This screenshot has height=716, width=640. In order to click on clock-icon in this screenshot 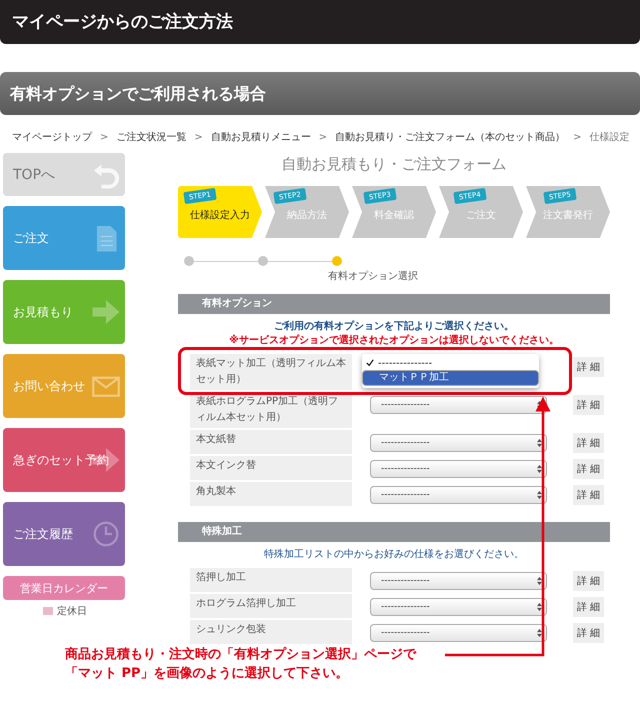, I will do `click(106, 534)`.